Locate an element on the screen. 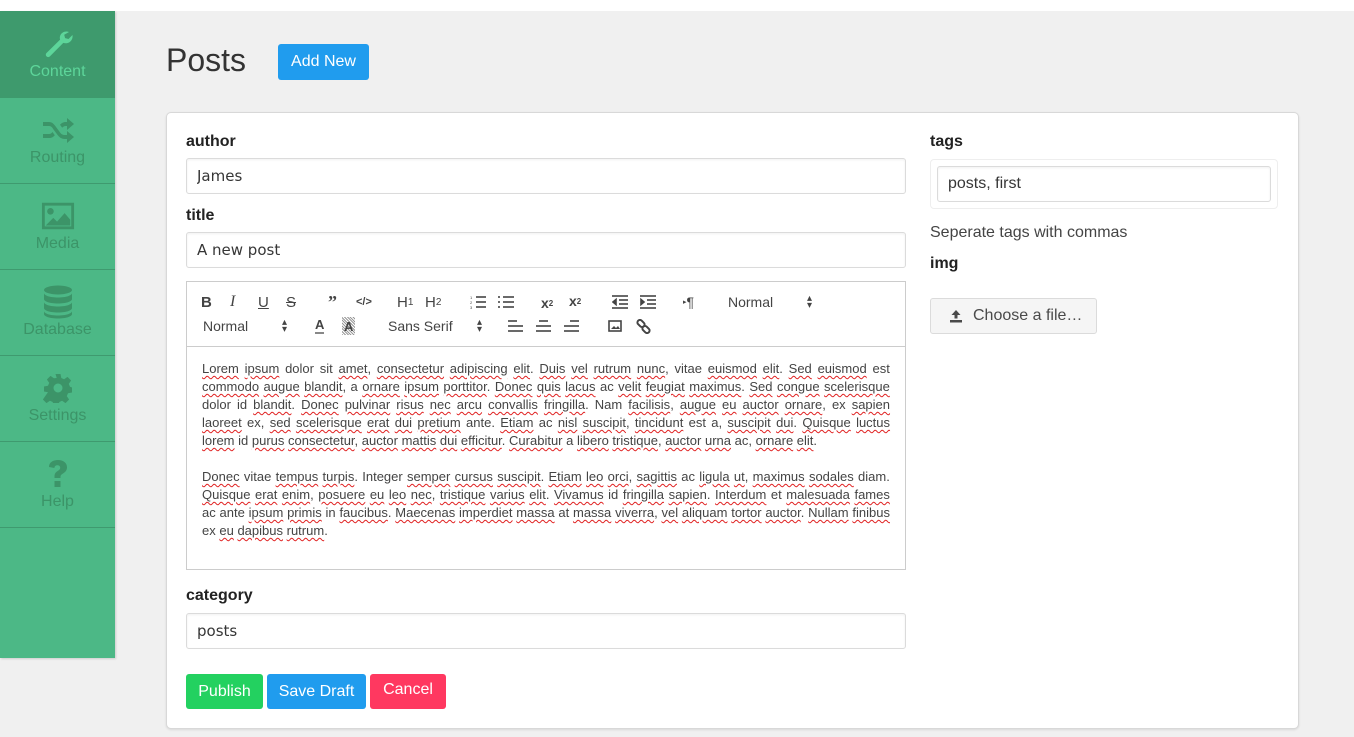  sidebar-item-routing: Routing is located at coordinates (57, 141).